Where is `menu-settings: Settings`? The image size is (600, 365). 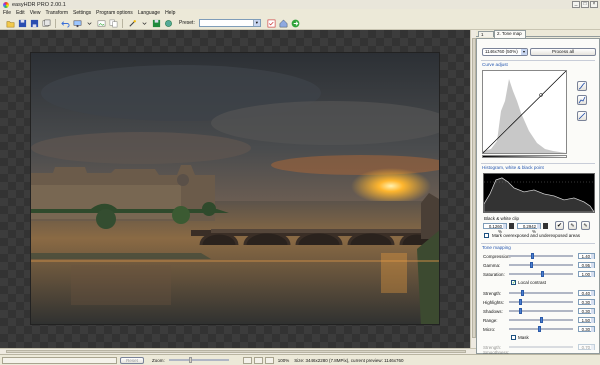
menu-settings: Settings is located at coordinates (82, 13).